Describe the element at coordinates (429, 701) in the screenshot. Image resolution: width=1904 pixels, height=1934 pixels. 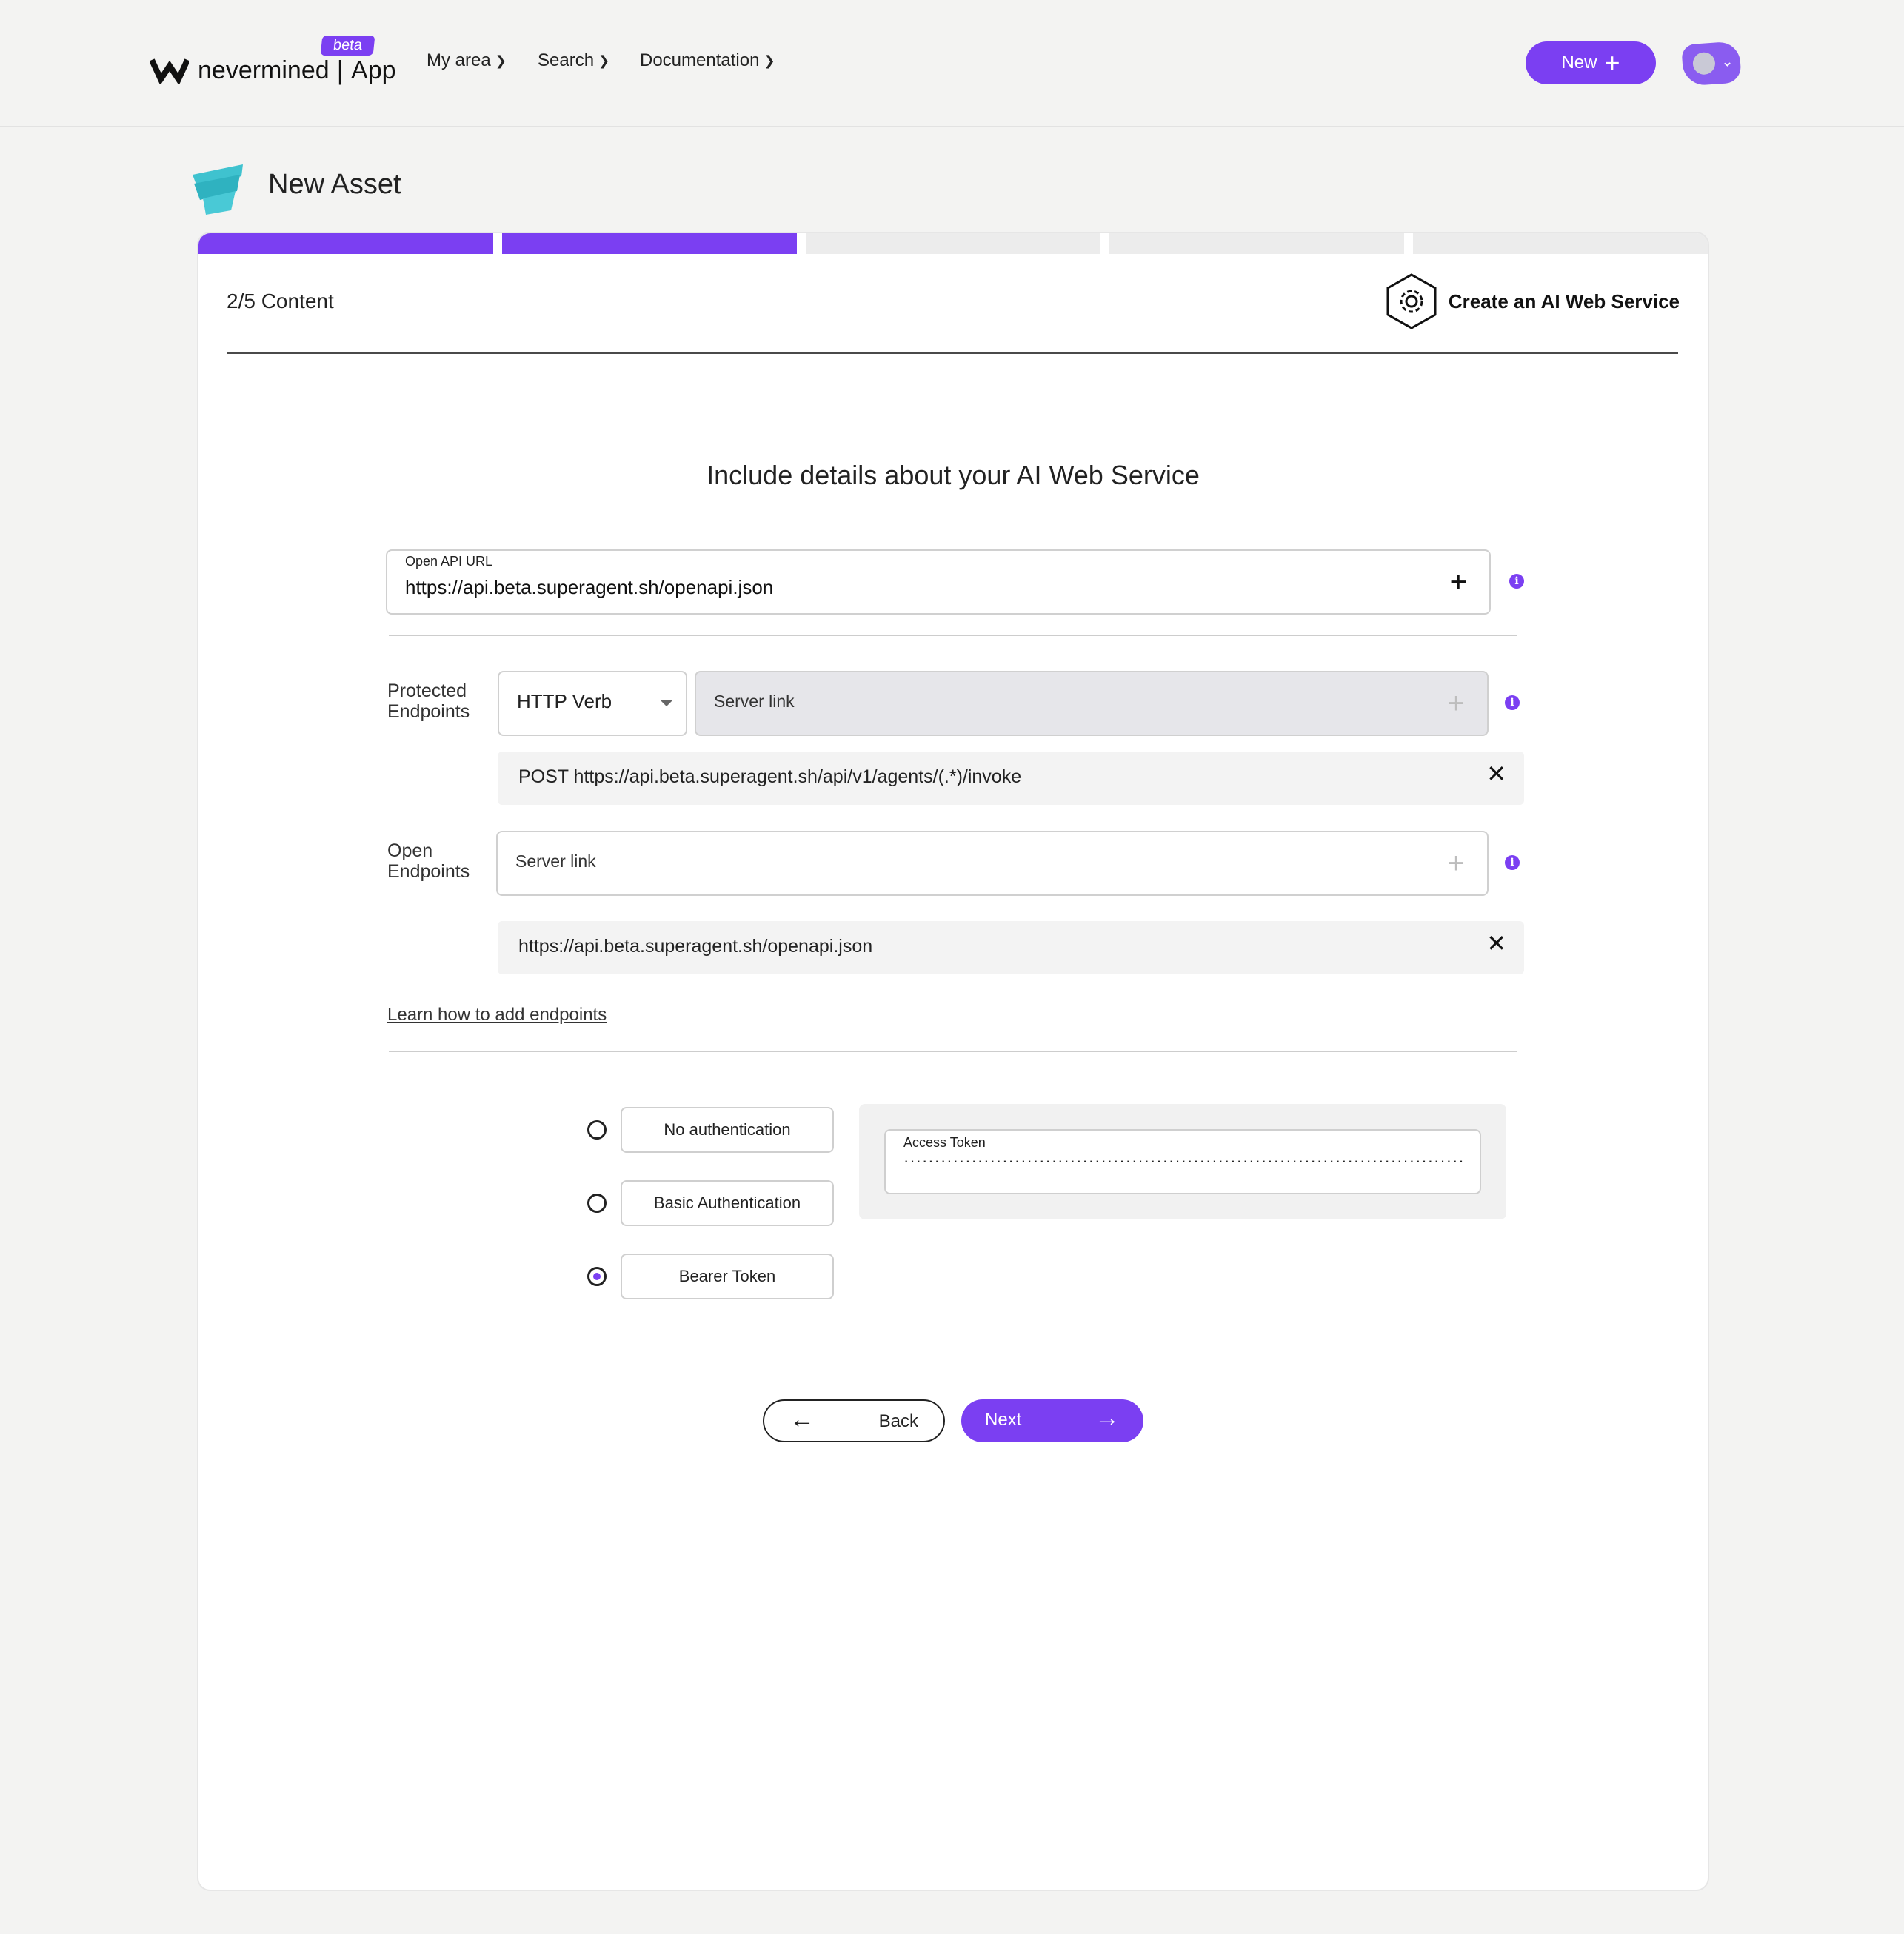
I see `protected-endpoints-label: Protected Endpoints` at that location.